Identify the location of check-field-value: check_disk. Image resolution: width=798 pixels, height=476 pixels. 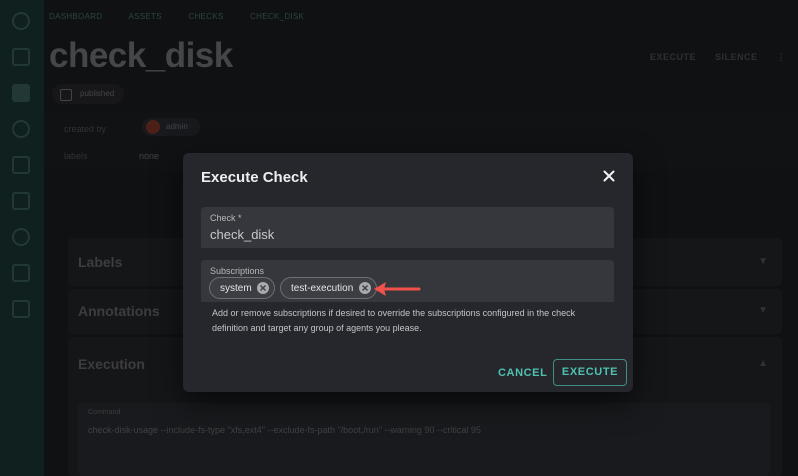
(242, 234).